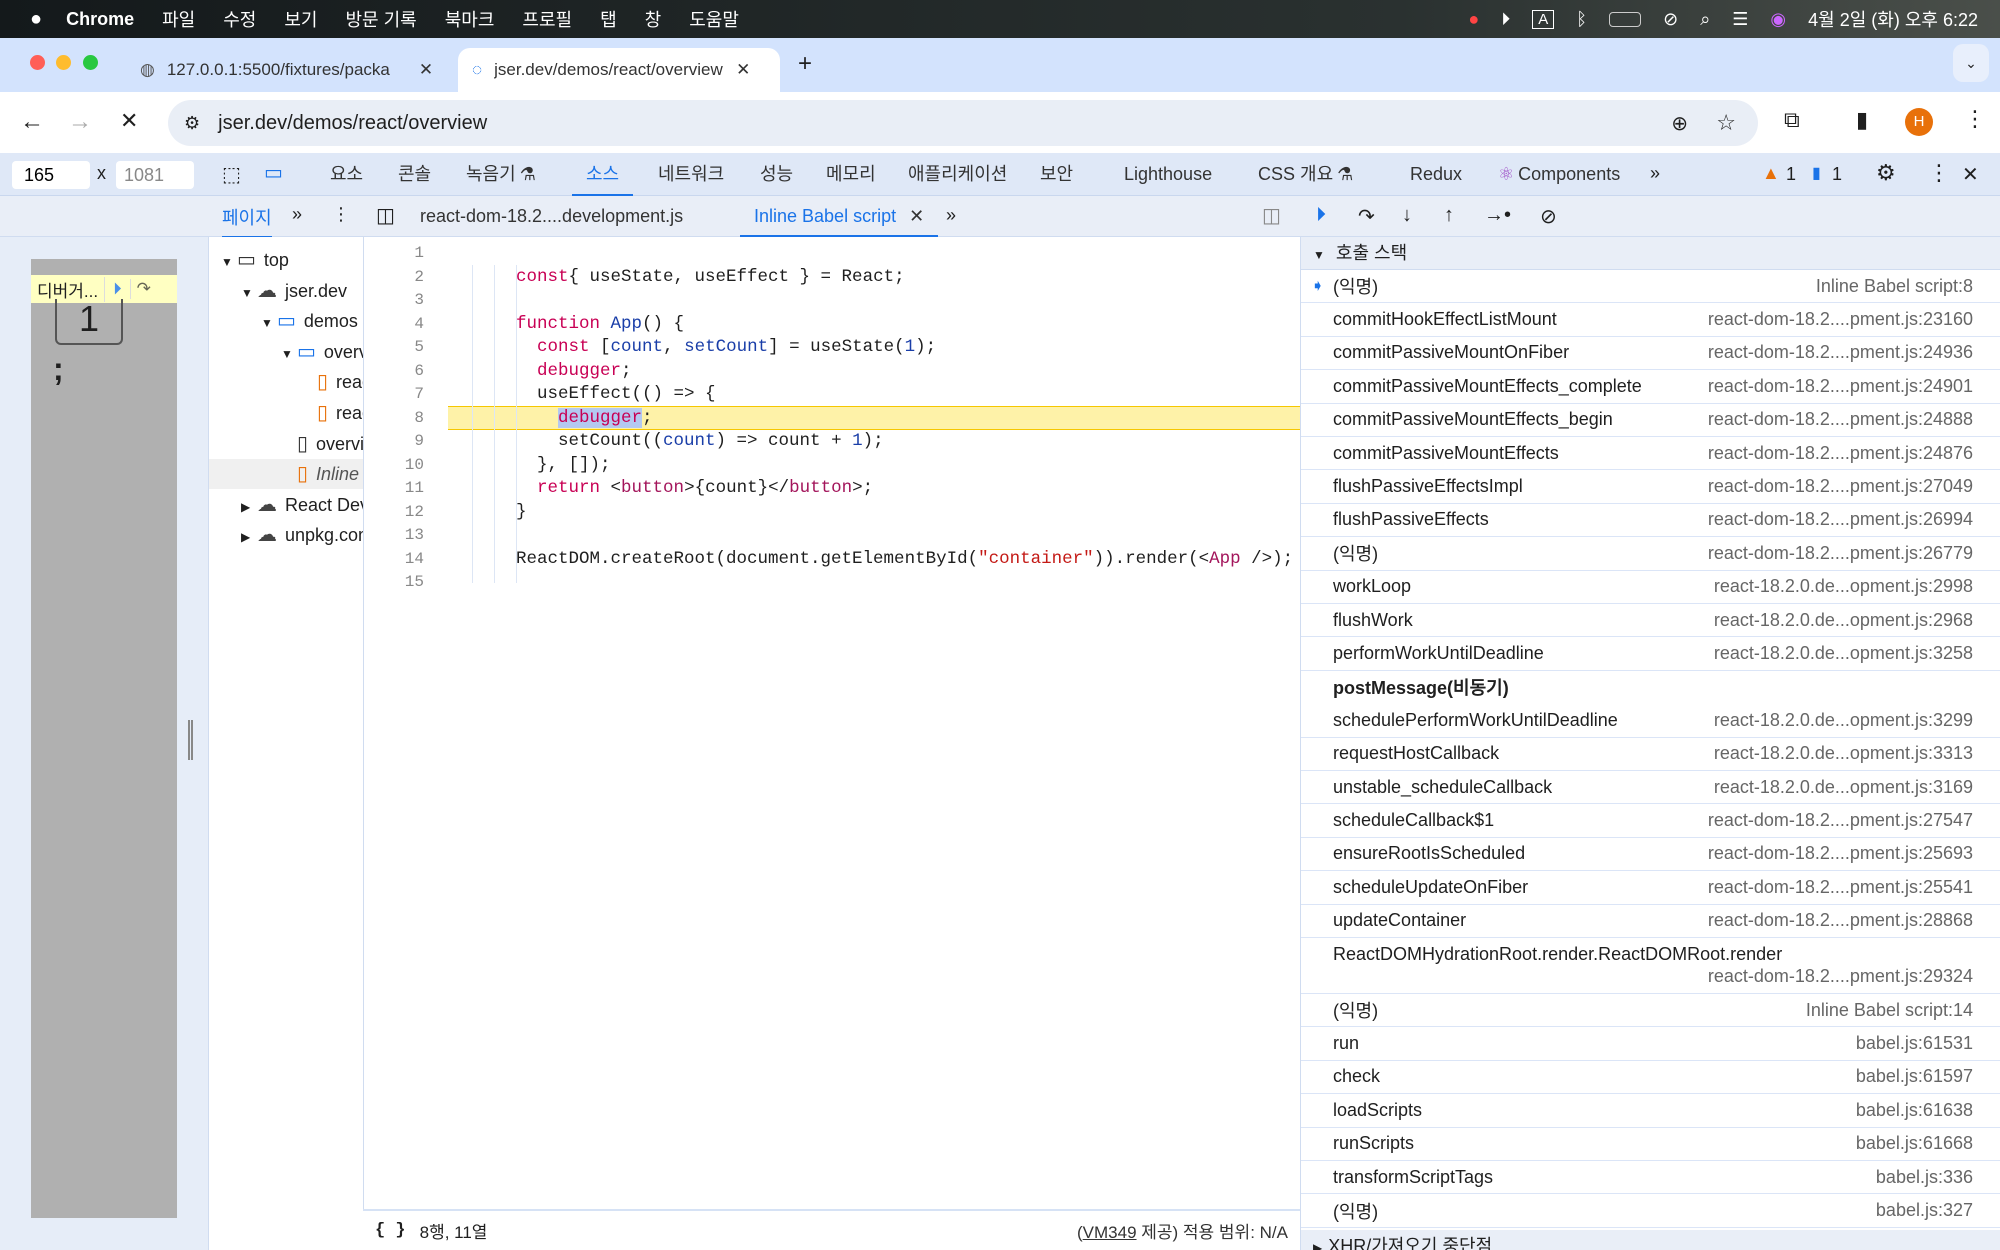 This screenshot has width=2000, height=1250. I want to click on tree-item: ▯ react, so click(286, 413).